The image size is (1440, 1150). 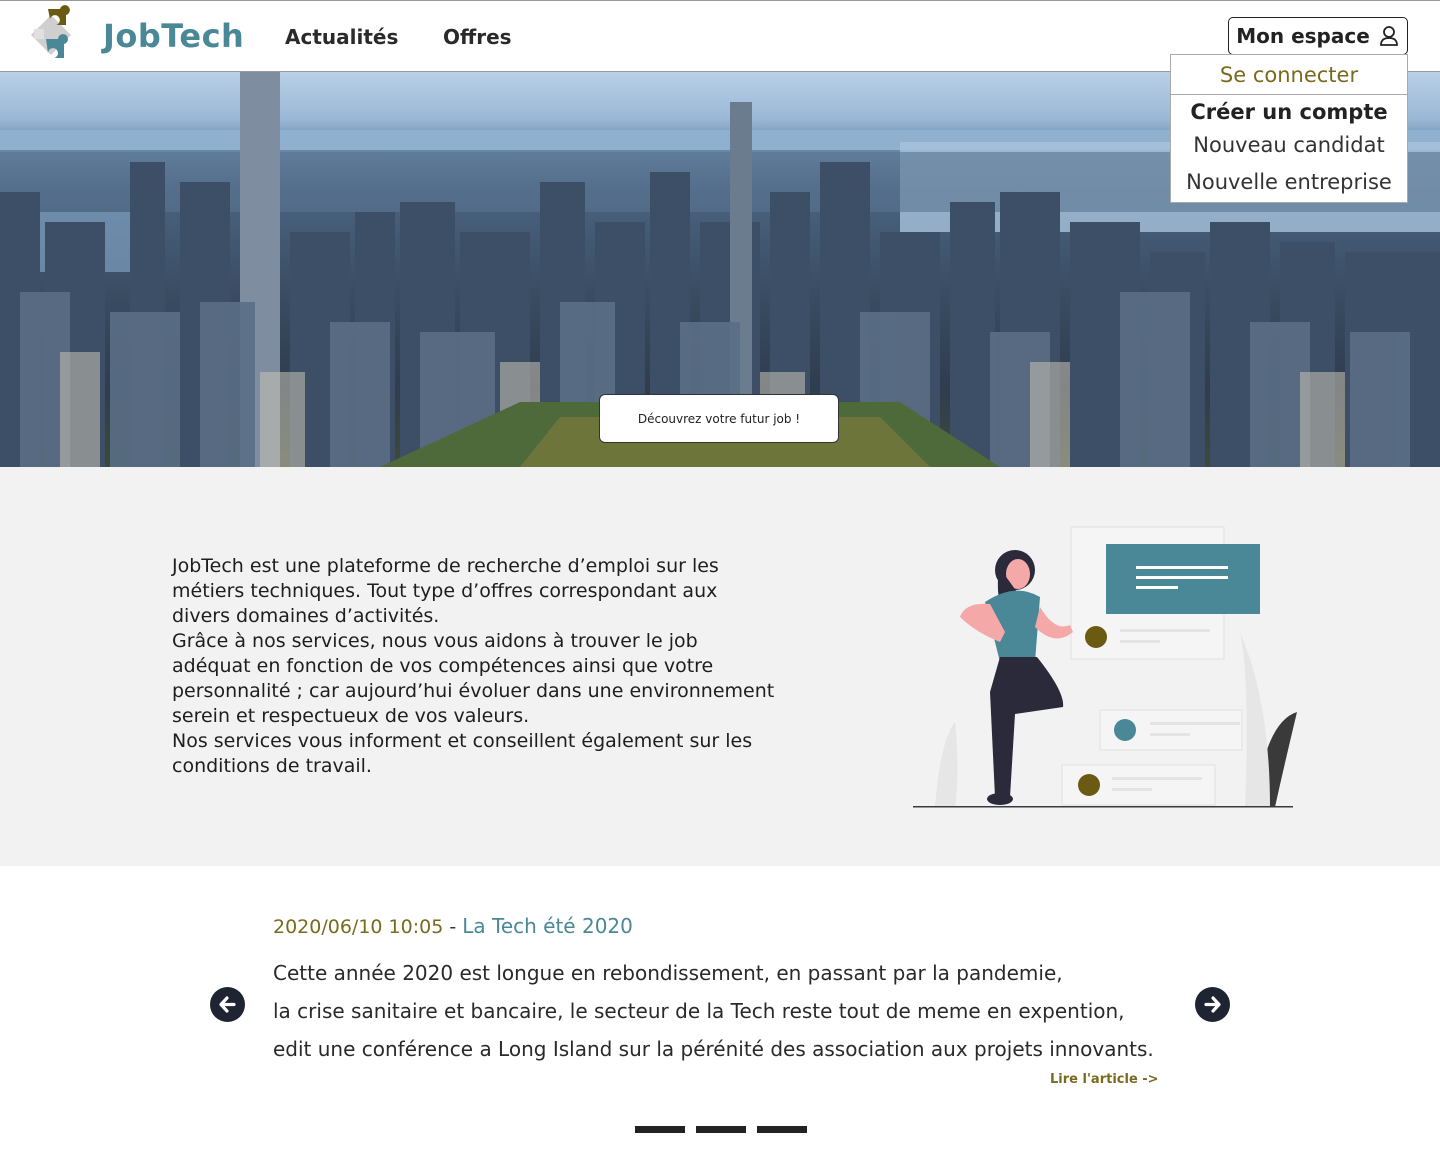 I want to click on carousel-indicators, so click(x=721, y=1129).